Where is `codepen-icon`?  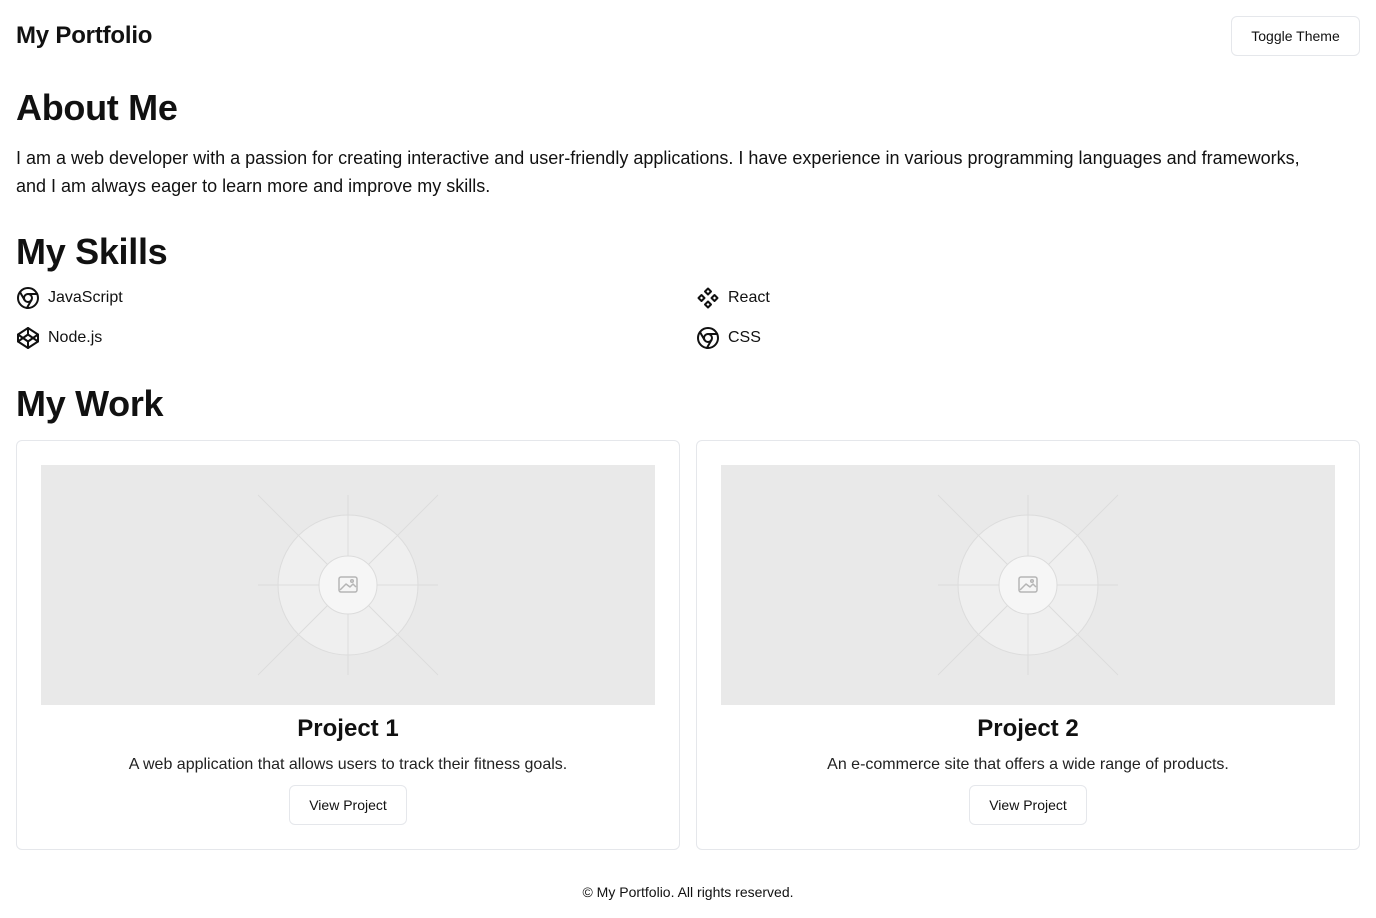 codepen-icon is located at coordinates (28, 338).